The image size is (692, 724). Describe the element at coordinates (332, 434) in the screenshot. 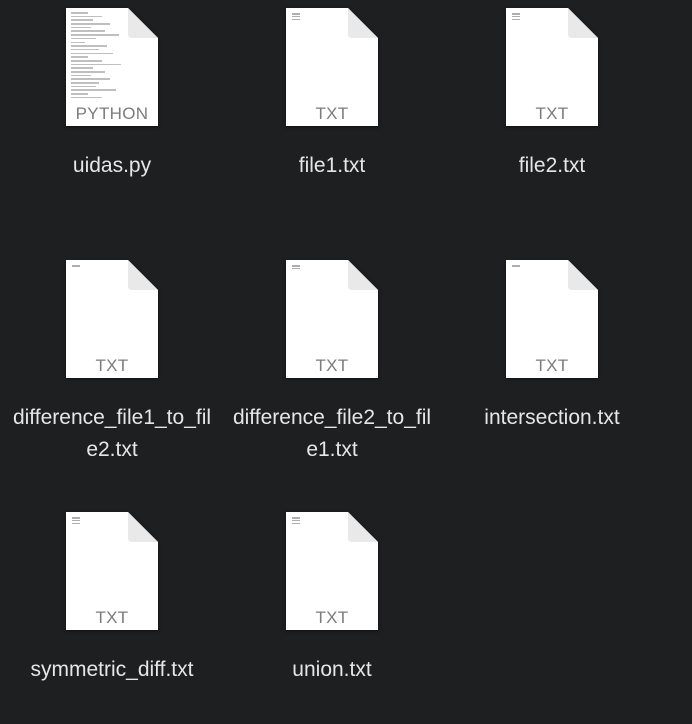

I see `file-name: difference_file2_to_file1.txt` at that location.